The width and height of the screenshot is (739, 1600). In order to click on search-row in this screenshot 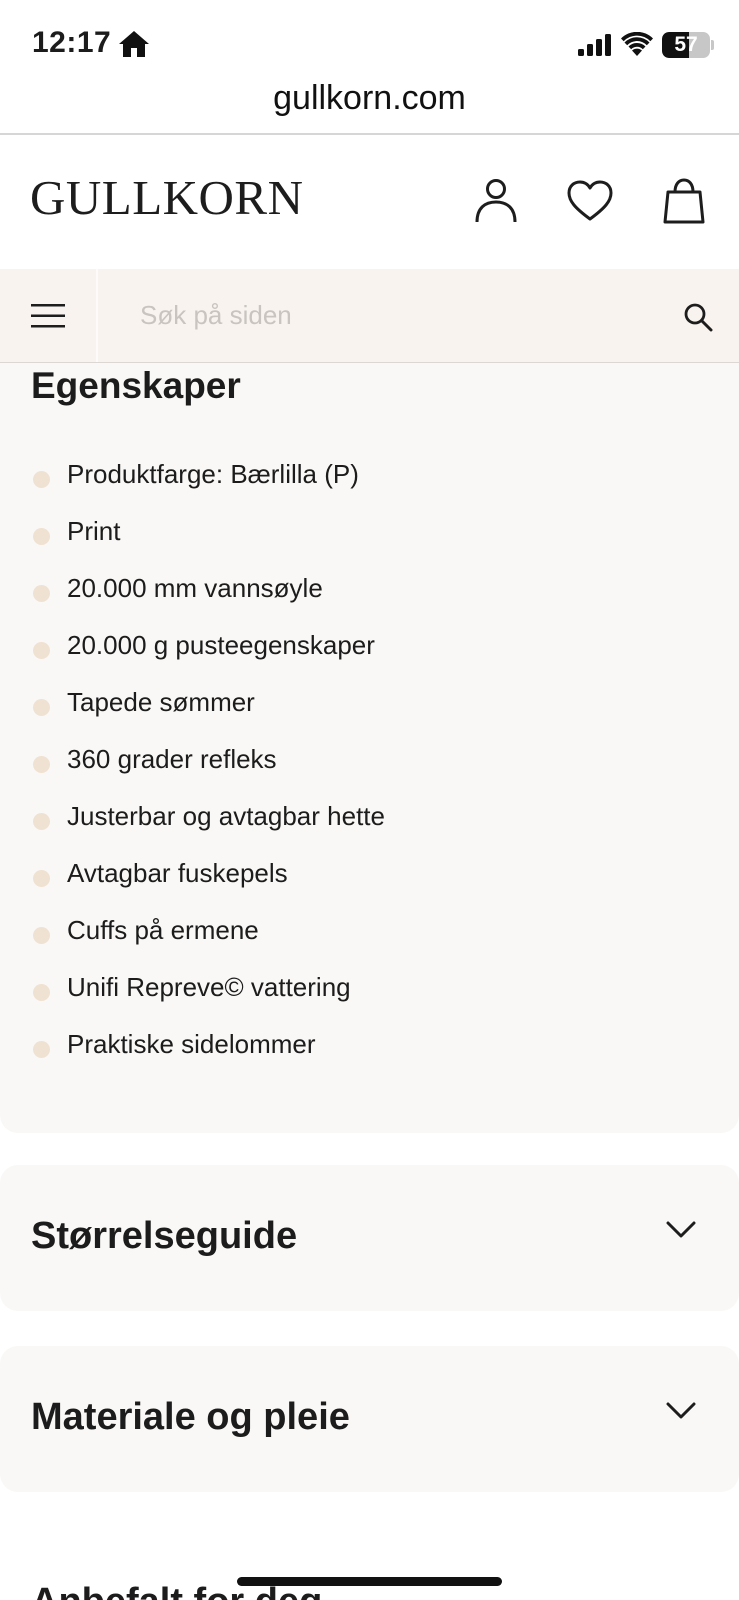, I will do `click(369, 316)`.